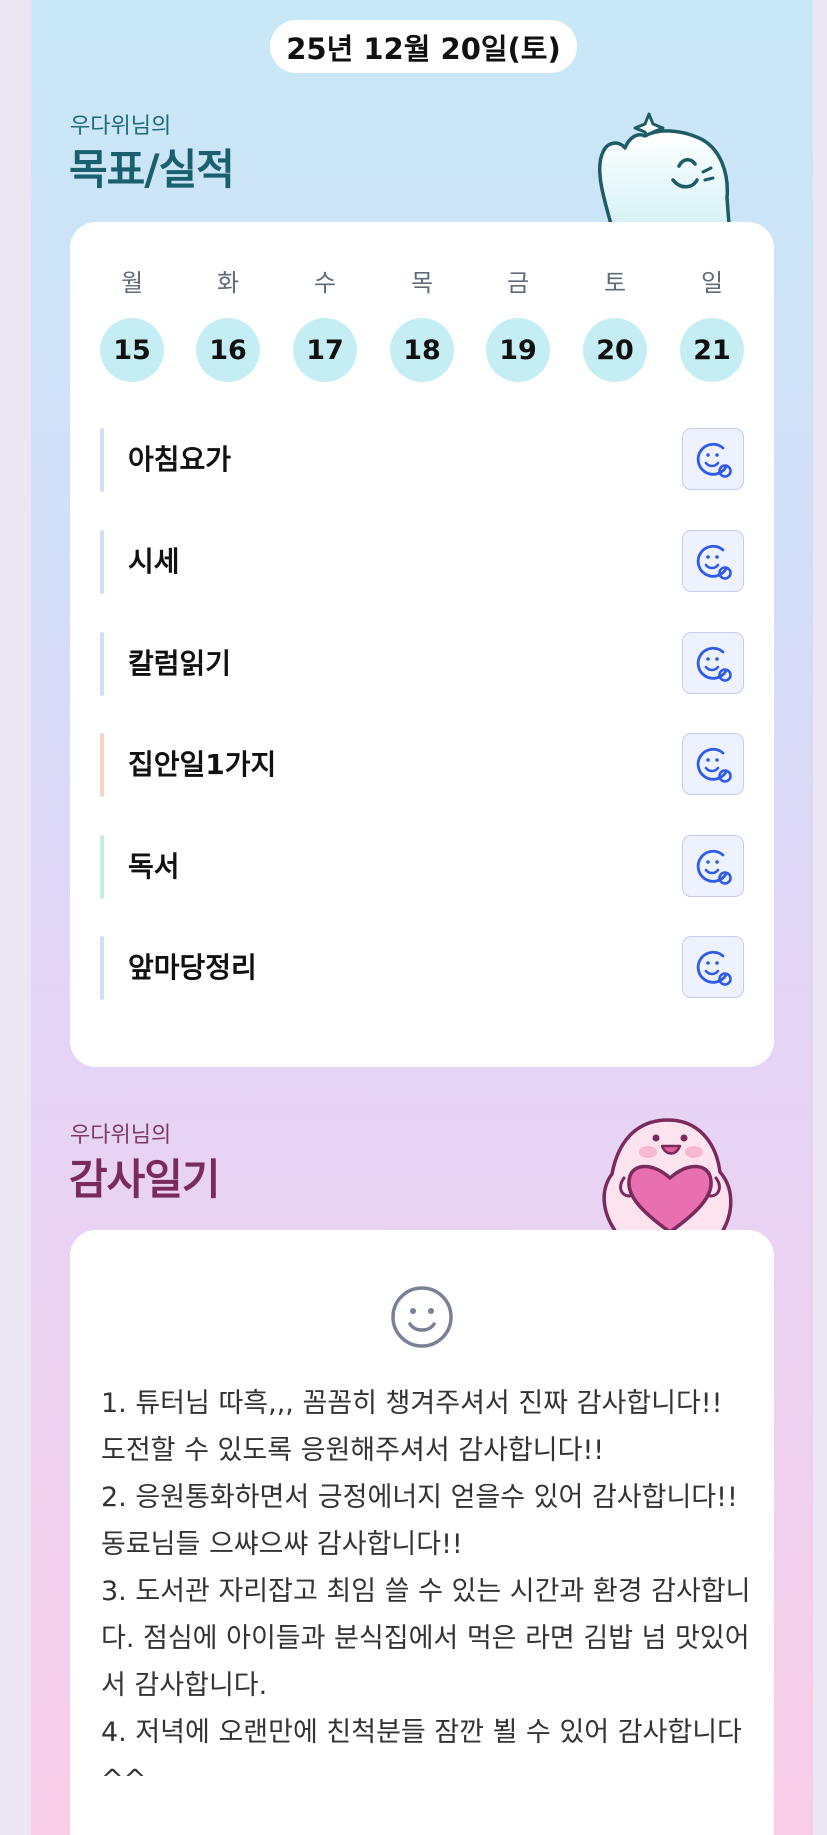 The width and height of the screenshot is (827, 1835). Describe the element at coordinates (664, 168) in the screenshot. I see `ghost-mascot-icon` at that location.